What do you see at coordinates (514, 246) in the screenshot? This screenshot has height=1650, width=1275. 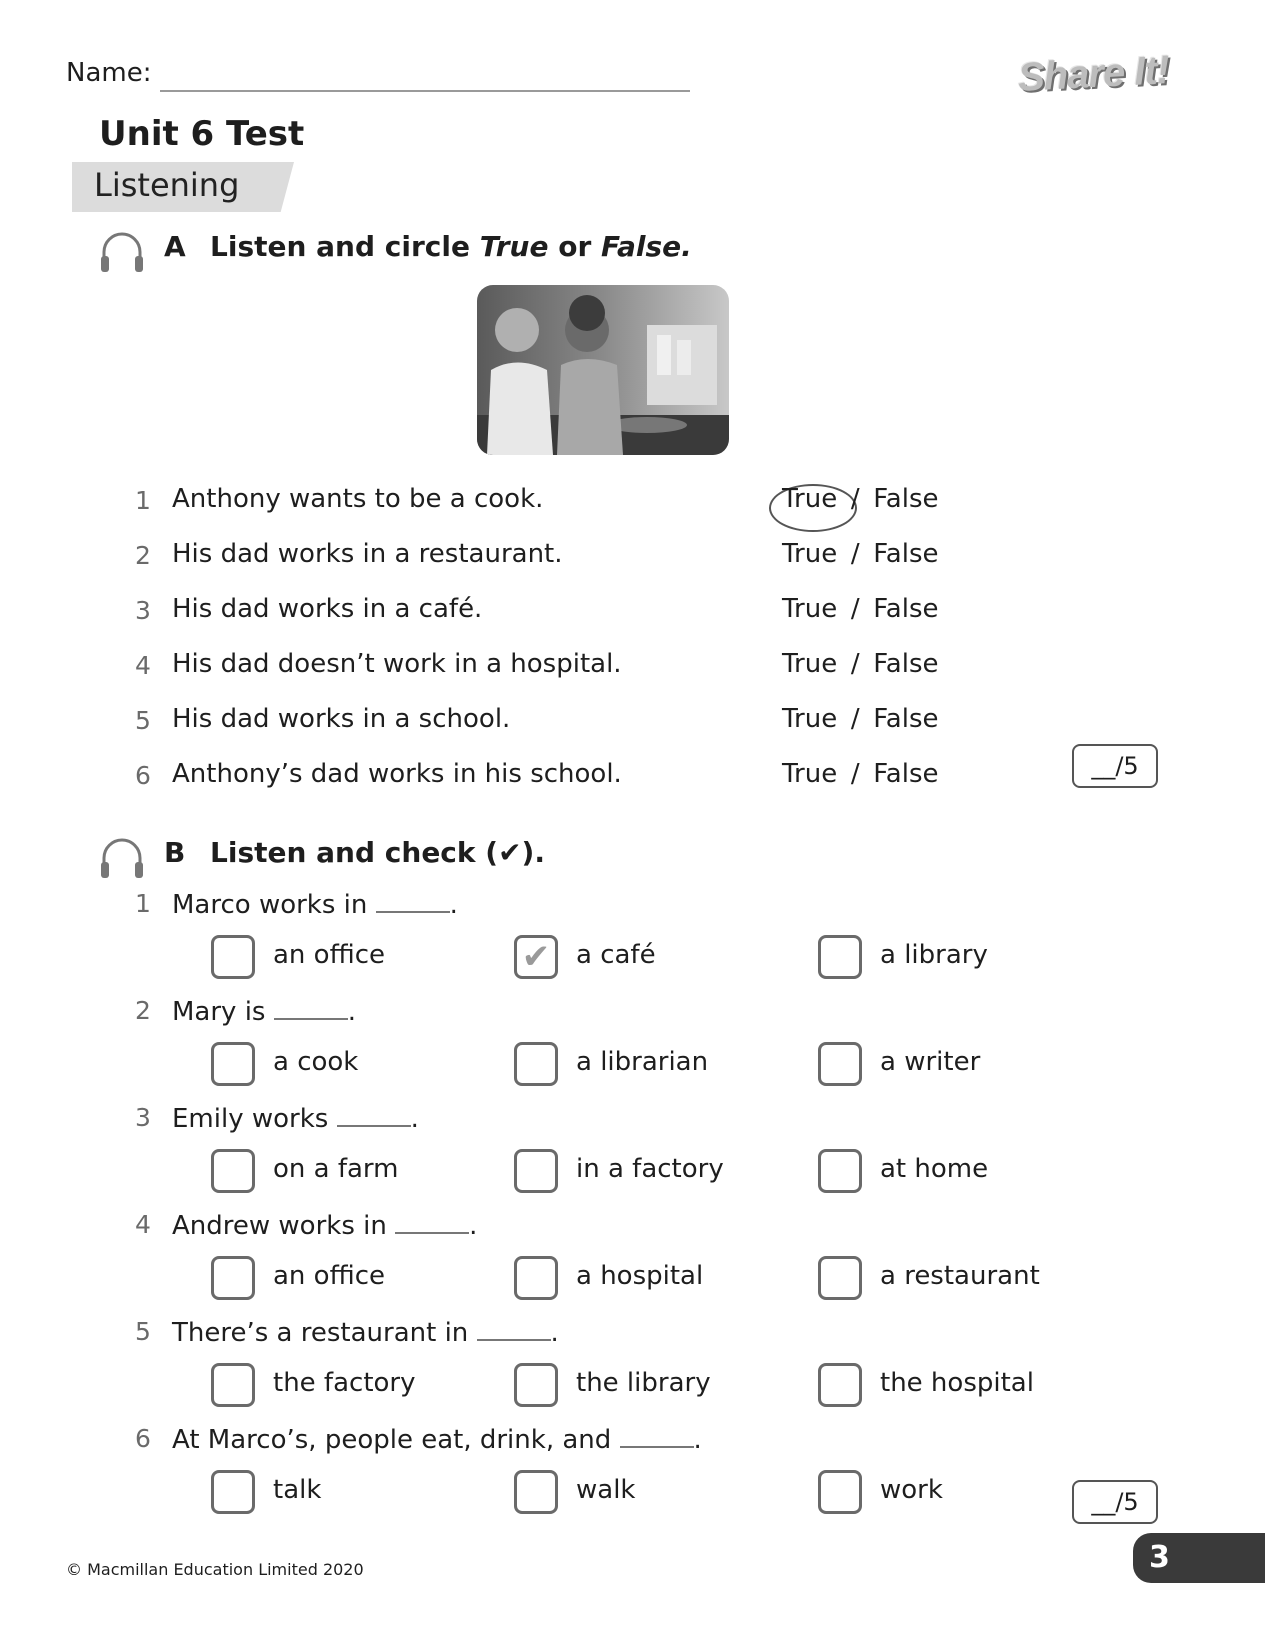 I see `instruction-true-word: True` at bounding box center [514, 246].